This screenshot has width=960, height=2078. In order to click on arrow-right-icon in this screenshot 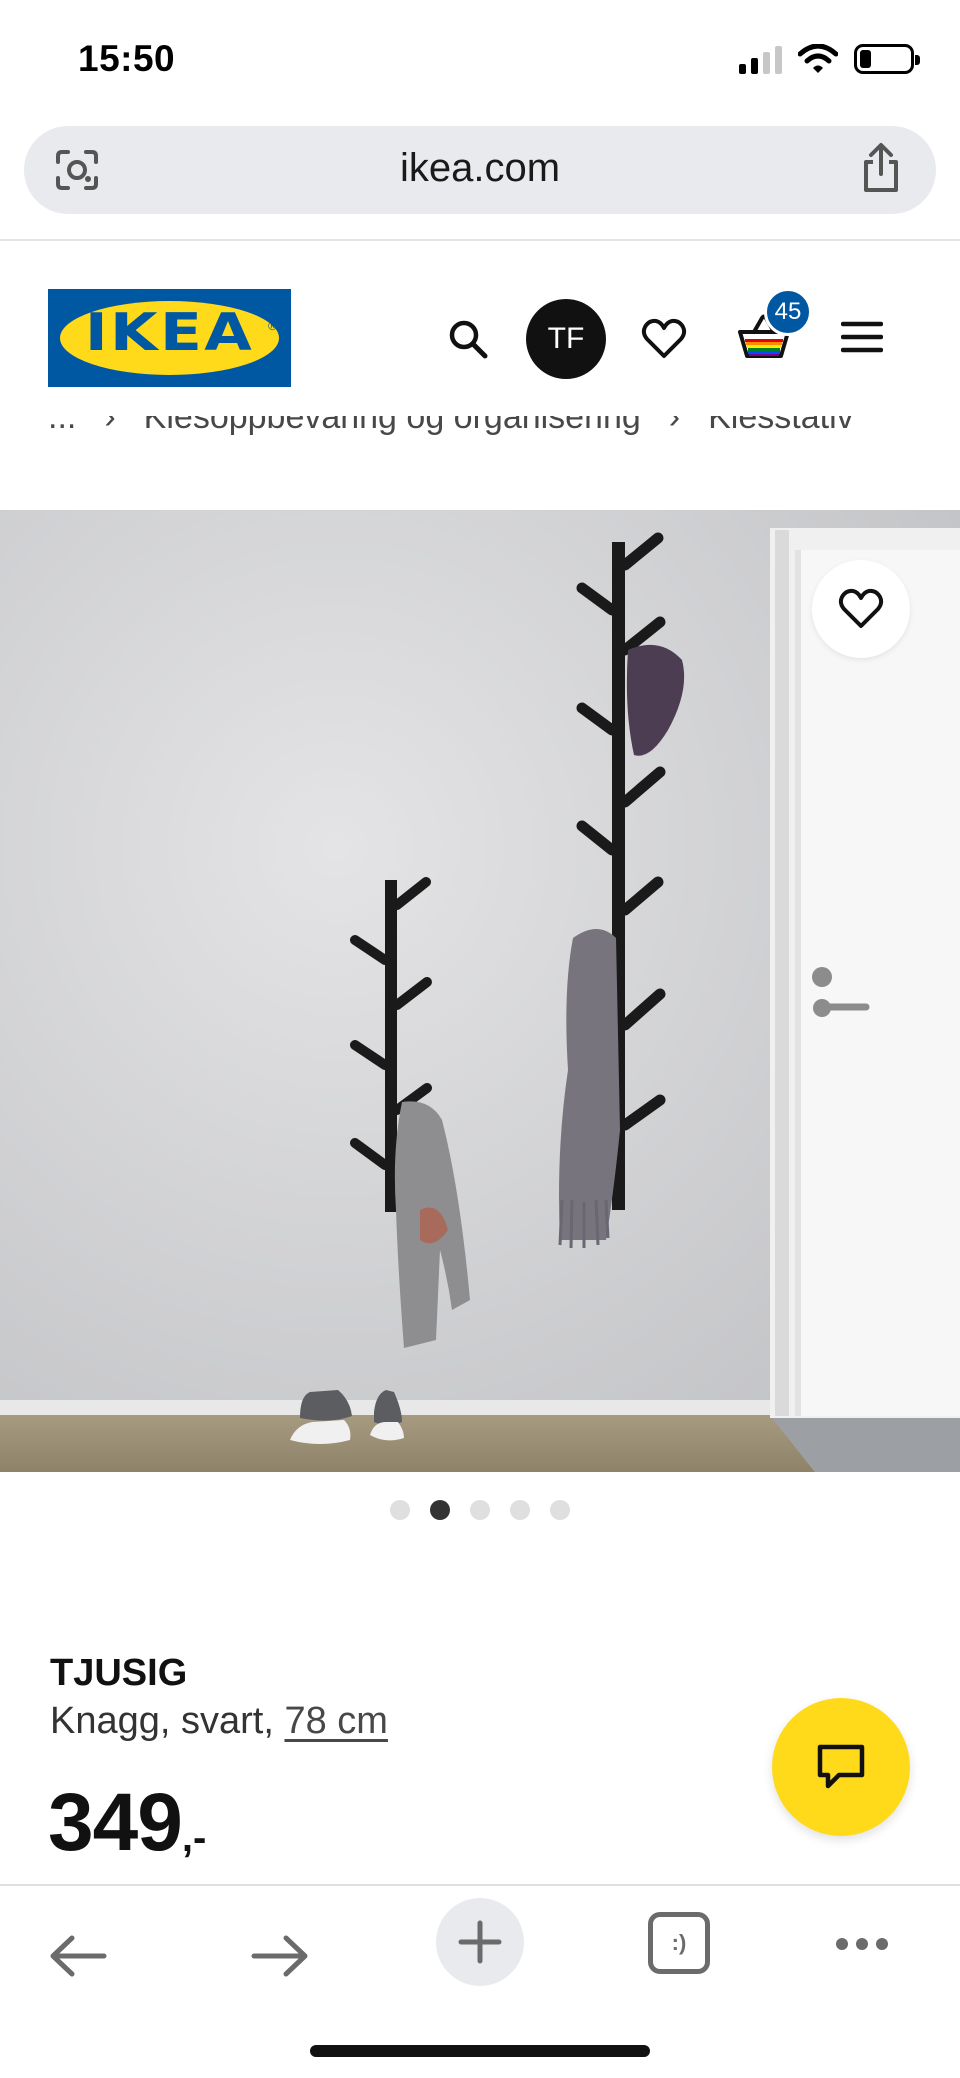, I will do `click(279, 1956)`.